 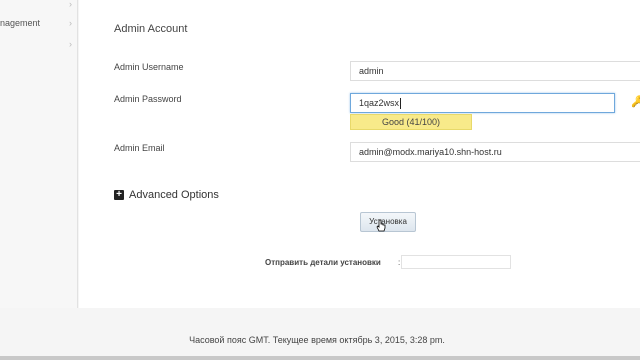 I want to click on admin-username-label: Admin Username, so click(x=149, y=67).